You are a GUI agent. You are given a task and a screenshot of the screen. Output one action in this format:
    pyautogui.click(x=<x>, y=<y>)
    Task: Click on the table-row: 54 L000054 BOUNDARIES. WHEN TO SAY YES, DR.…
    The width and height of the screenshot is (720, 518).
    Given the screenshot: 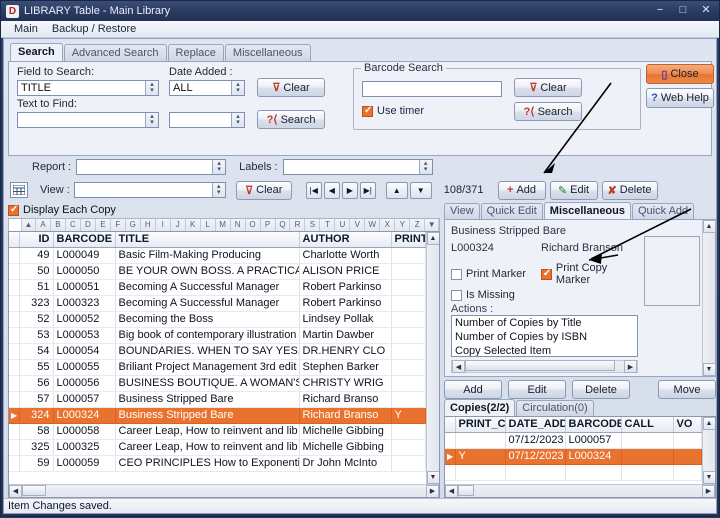 What is the action you would take?
    pyautogui.click(x=217, y=351)
    